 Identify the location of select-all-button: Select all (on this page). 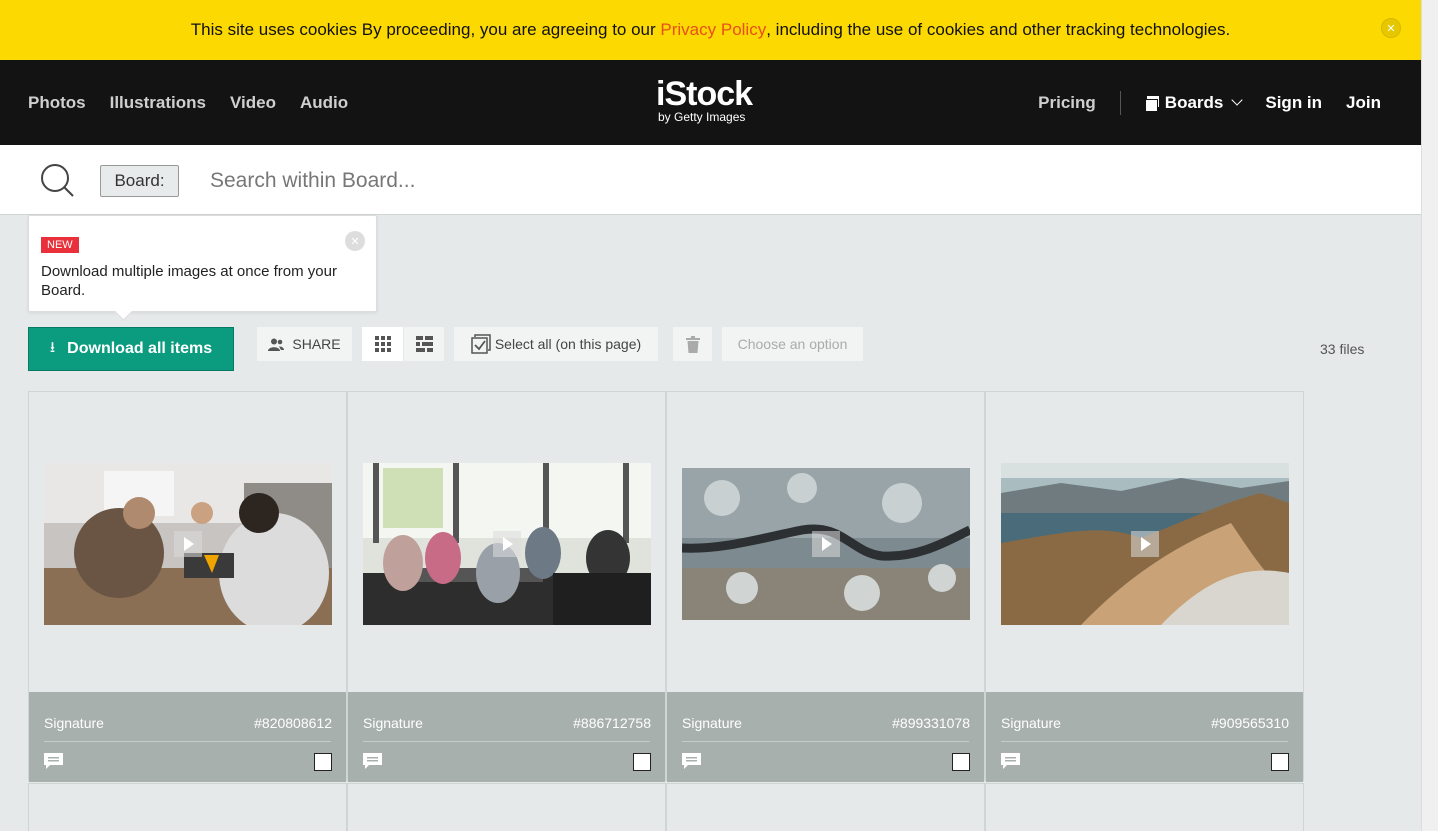
(556, 344).